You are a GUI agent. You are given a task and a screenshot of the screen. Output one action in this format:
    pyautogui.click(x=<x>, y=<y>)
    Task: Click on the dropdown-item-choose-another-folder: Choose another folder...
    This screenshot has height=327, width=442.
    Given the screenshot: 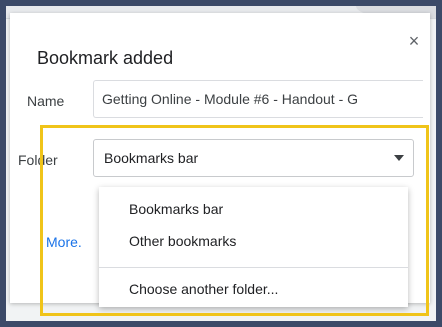 What is the action you would take?
    pyautogui.click(x=253, y=289)
    